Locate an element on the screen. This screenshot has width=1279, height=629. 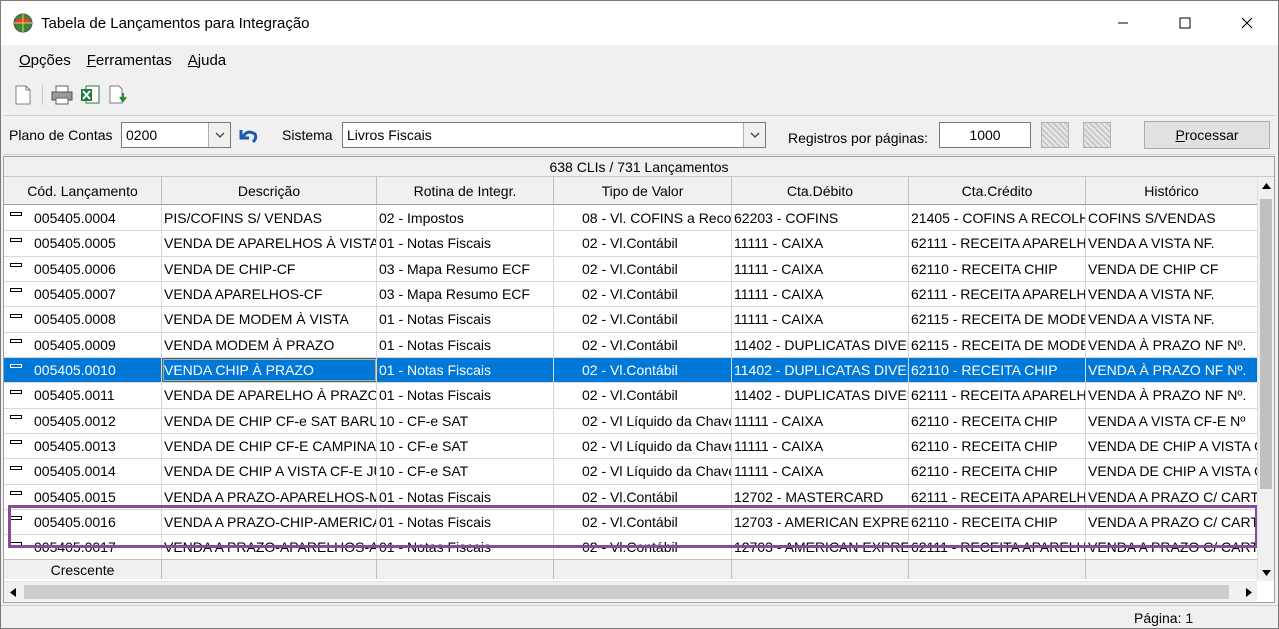
plano-dropdown-button is located at coordinates (219, 135).